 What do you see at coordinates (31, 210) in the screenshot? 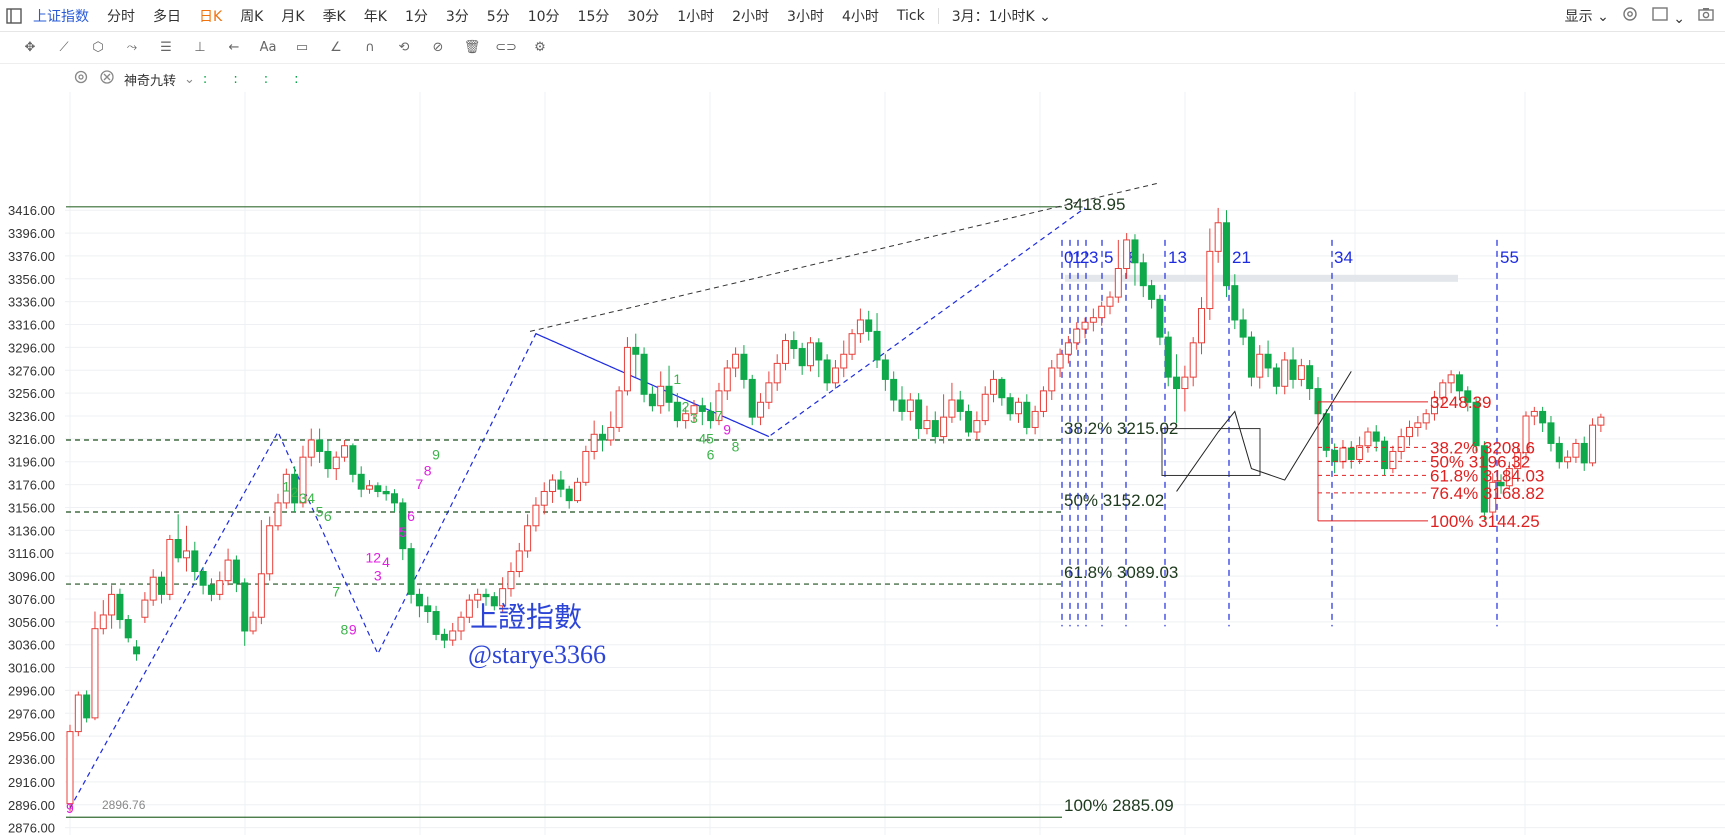
I see `y-tick-label: 3416.00` at bounding box center [31, 210].